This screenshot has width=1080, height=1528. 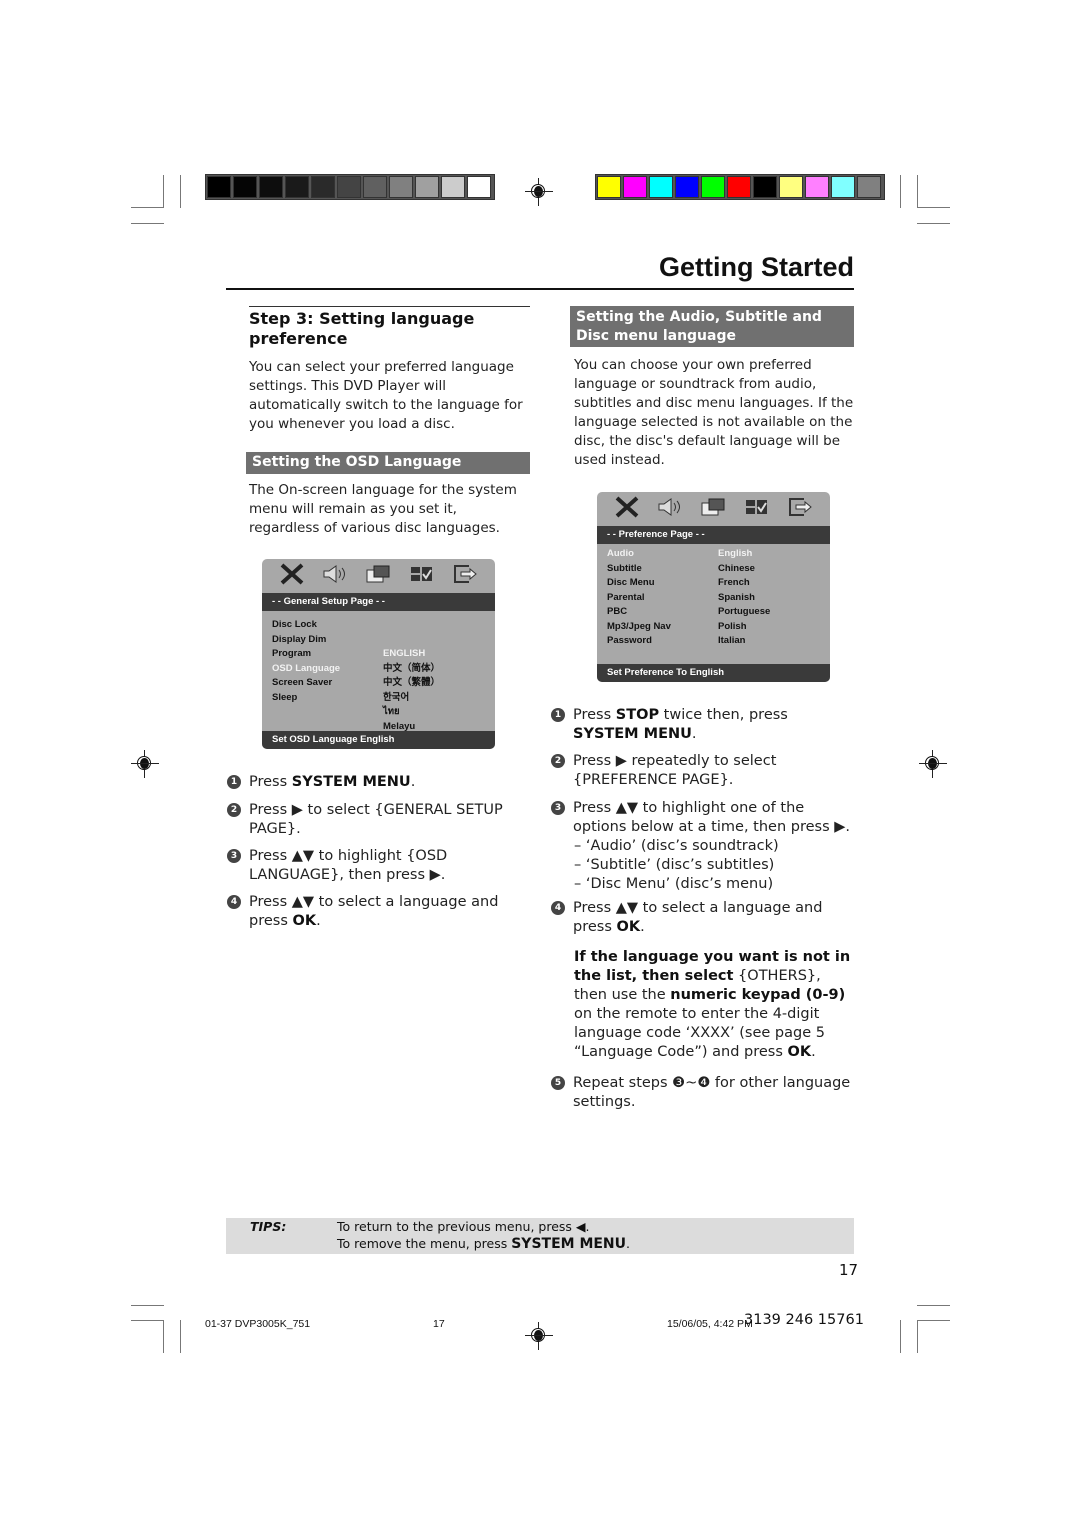 I want to click on menu-row: Password Italian, so click(x=713, y=641).